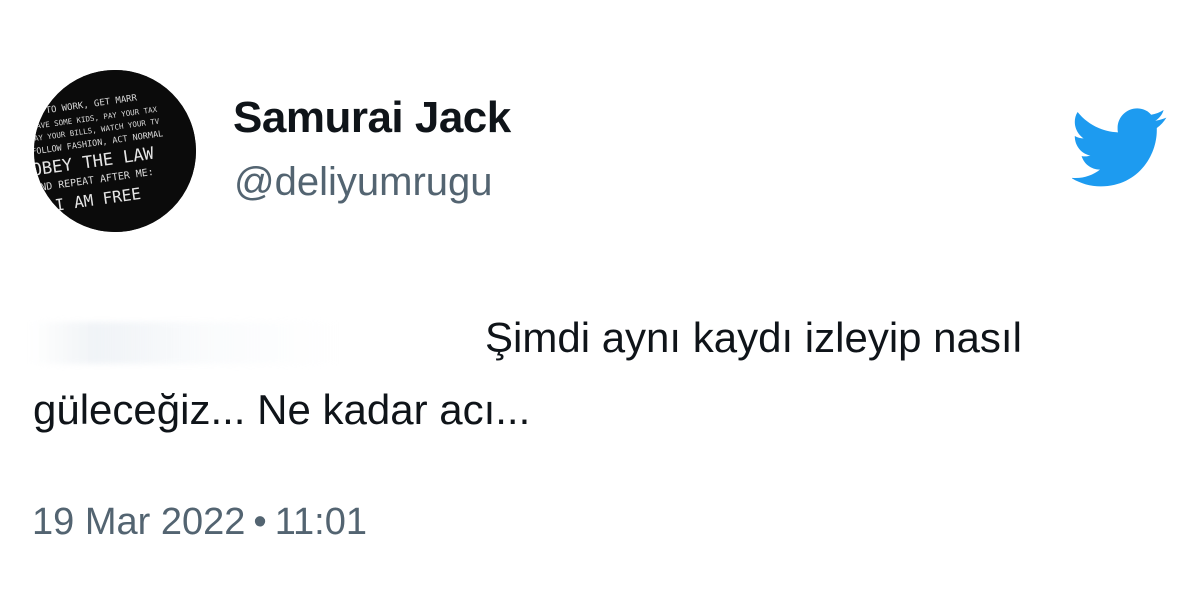  Describe the element at coordinates (320, 522) in the screenshot. I see `tweet-time: 11:01` at that location.